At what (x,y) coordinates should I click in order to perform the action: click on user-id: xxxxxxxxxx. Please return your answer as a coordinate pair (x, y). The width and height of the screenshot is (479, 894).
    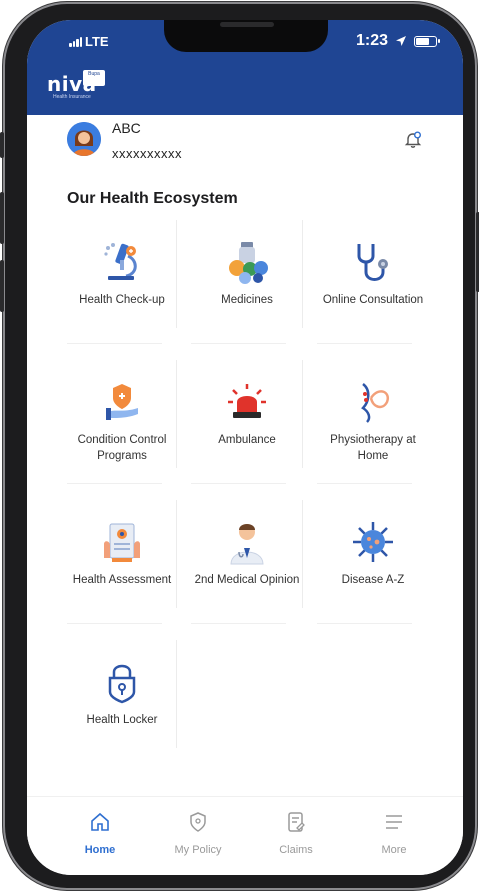
    Looking at the image, I should click on (147, 153).